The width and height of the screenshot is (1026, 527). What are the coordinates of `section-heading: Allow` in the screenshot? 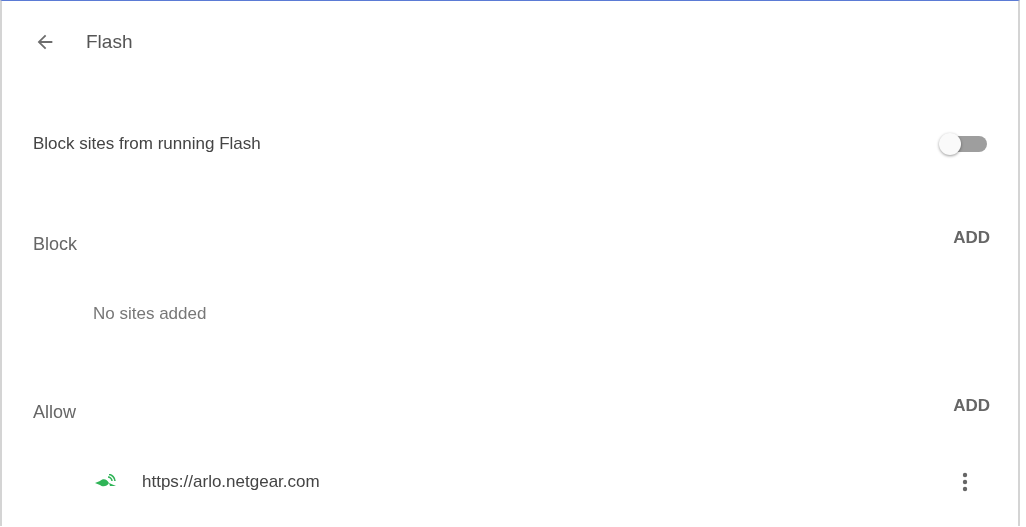 It's located at (54, 412).